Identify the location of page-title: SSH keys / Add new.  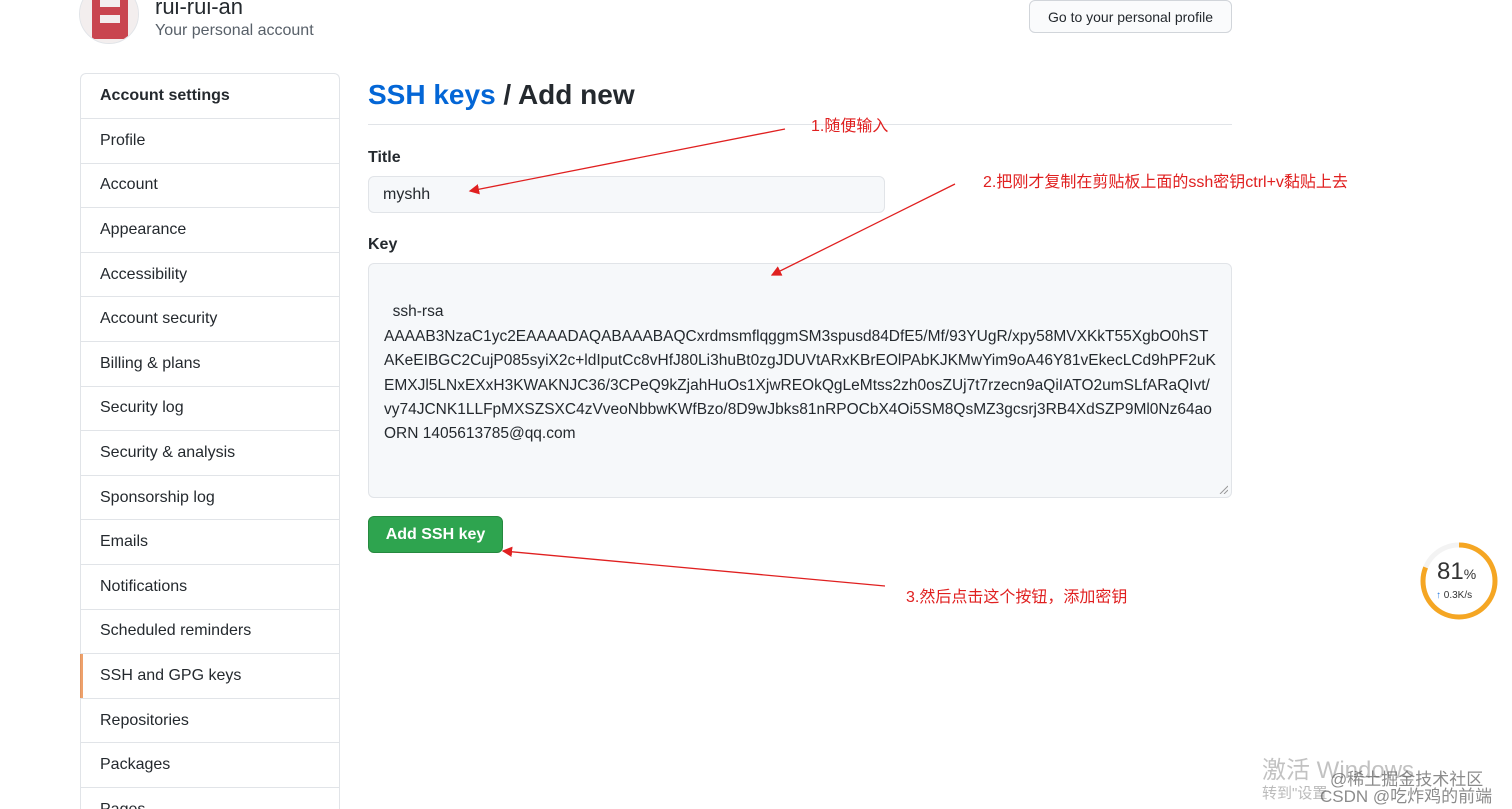
(501, 95).